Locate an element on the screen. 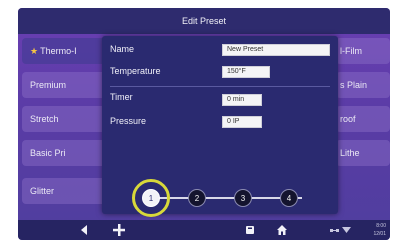  bottom-bar: 8:00 12/01 is located at coordinates (204, 230).